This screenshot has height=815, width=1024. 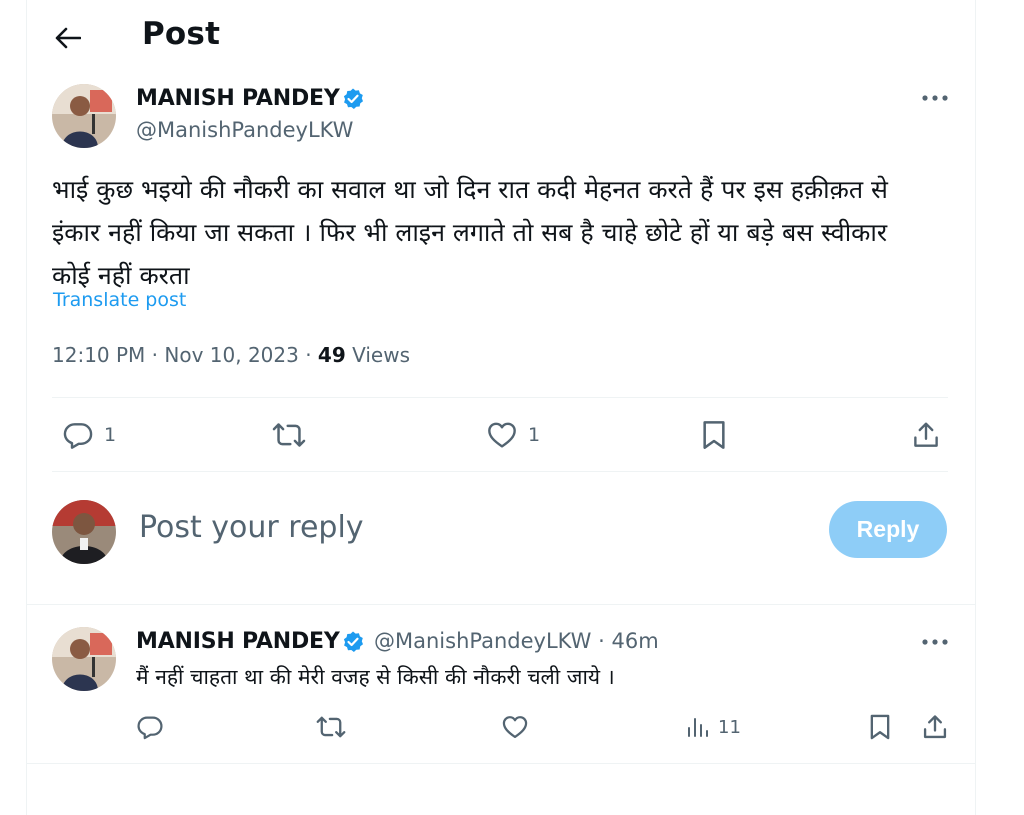 I want to click on views-icon, so click(x=698, y=727).